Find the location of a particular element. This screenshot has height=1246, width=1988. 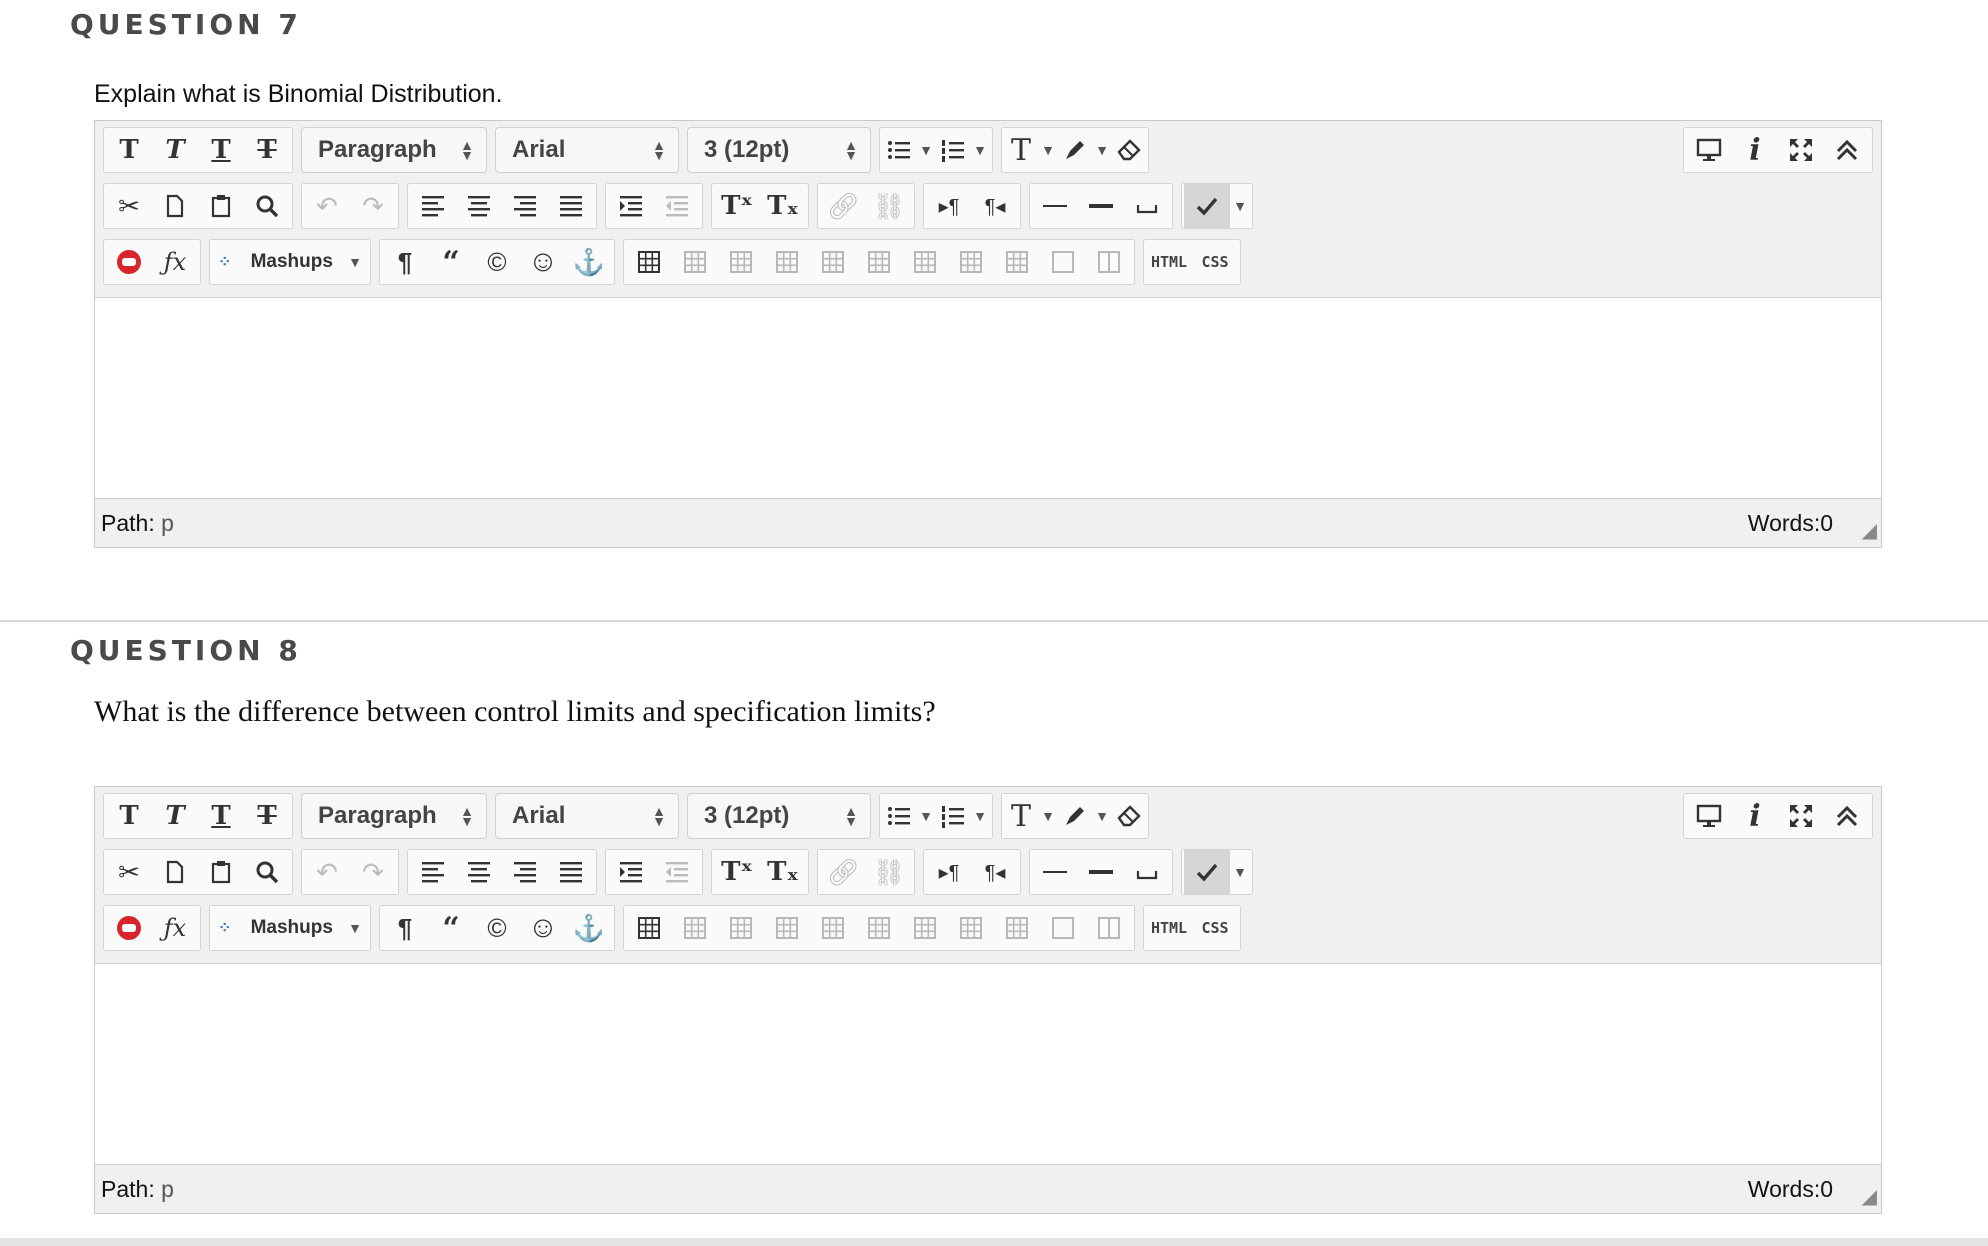

formula-button: ƒx is located at coordinates (175, 262).